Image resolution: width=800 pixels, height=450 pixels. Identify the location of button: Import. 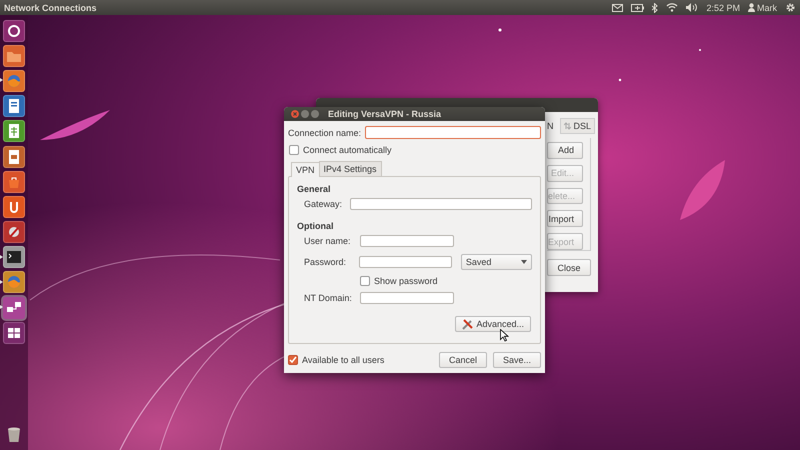
(565, 219).